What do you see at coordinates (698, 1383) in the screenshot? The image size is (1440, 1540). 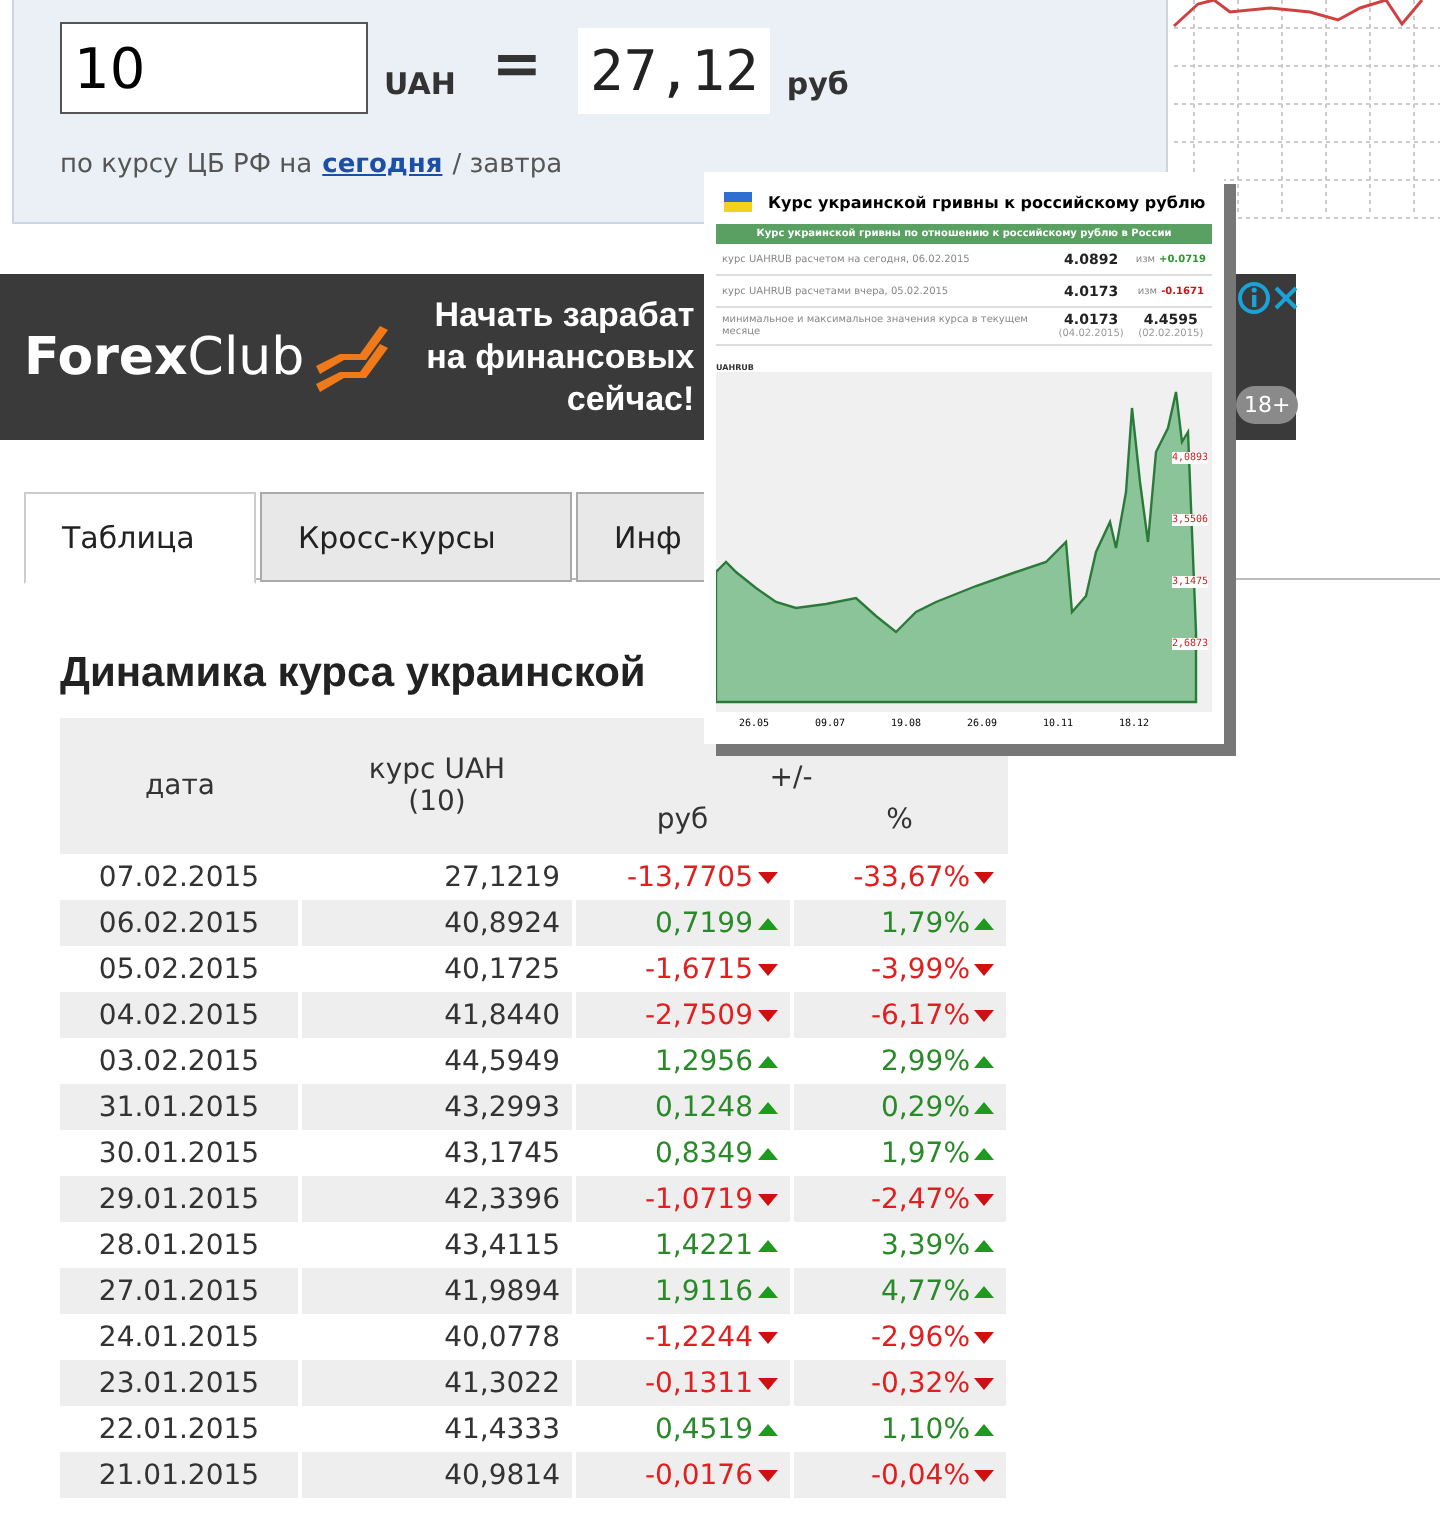 I see `change-value: -0,1311` at bounding box center [698, 1383].